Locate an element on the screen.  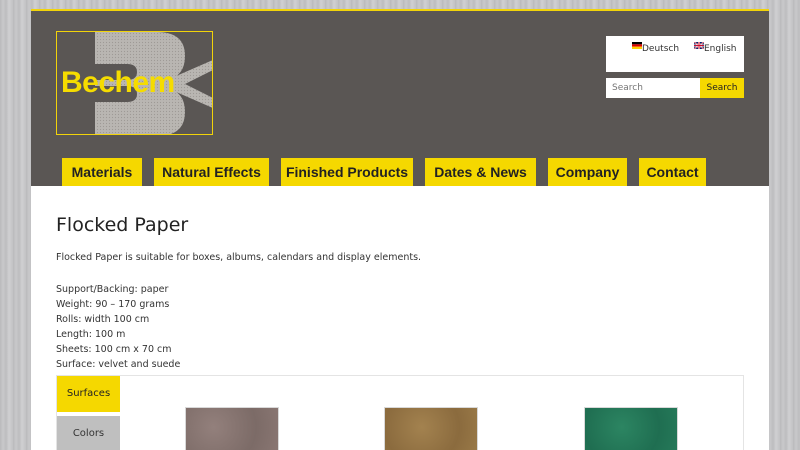
product-gallery: Surfaces Colors is located at coordinates (400, 412).